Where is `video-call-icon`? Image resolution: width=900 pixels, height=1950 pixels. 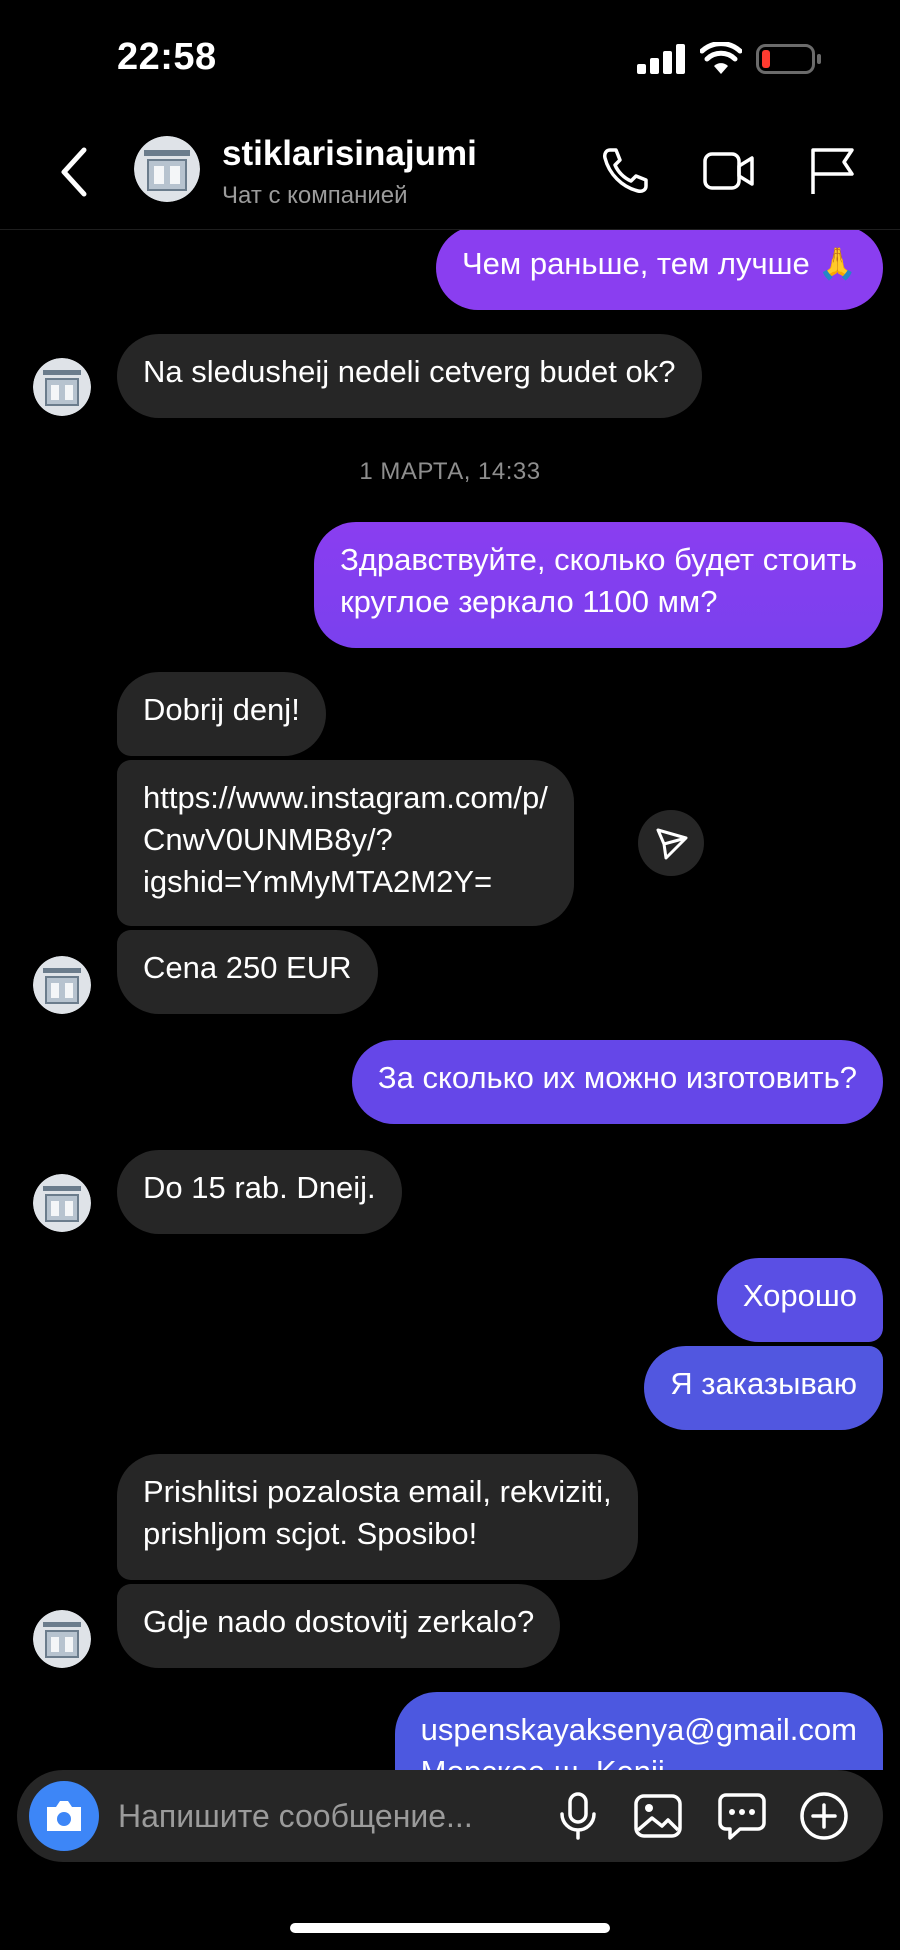
video-call-icon is located at coordinates (729, 171).